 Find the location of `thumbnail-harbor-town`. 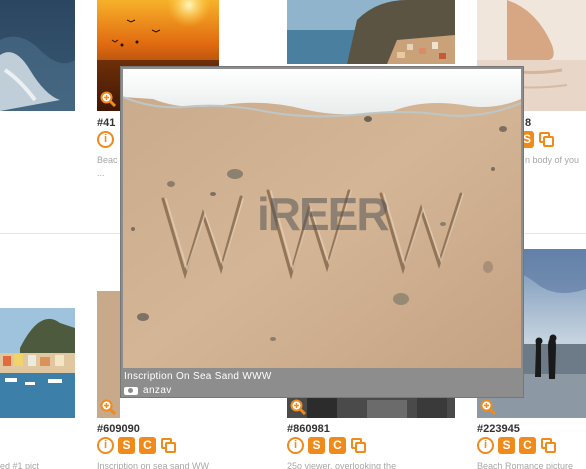

thumbnail-harbor-town is located at coordinates (37, 363).